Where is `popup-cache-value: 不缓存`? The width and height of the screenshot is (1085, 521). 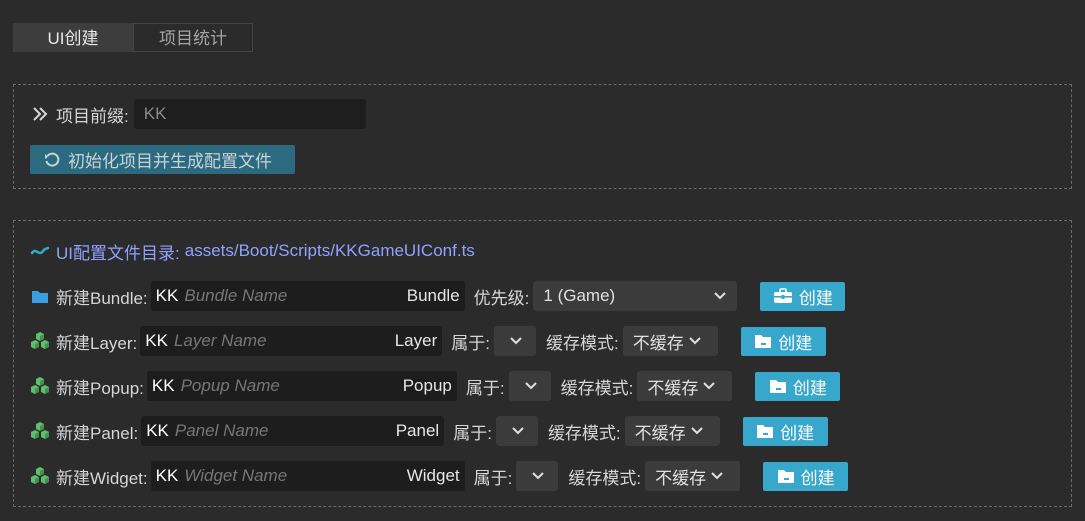
popup-cache-value: 不缓存 is located at coordinates (673, 388).